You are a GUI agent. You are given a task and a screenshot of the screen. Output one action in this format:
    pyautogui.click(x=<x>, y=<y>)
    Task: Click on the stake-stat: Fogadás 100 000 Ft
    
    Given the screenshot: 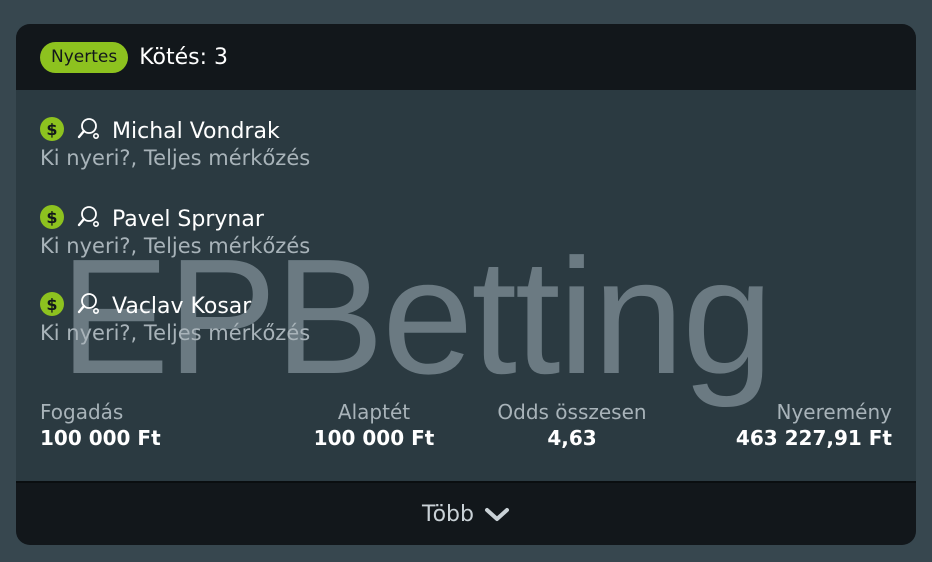 What is the action you would take?
    pyautogui.click(x=100, y=425)
    